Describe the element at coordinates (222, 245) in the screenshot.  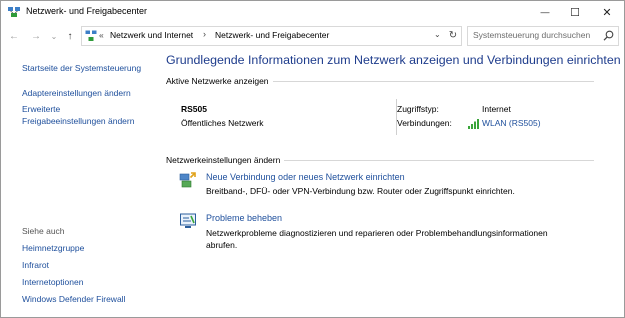
I see `troubleshoot-description-line2: abrufen.` at that location.